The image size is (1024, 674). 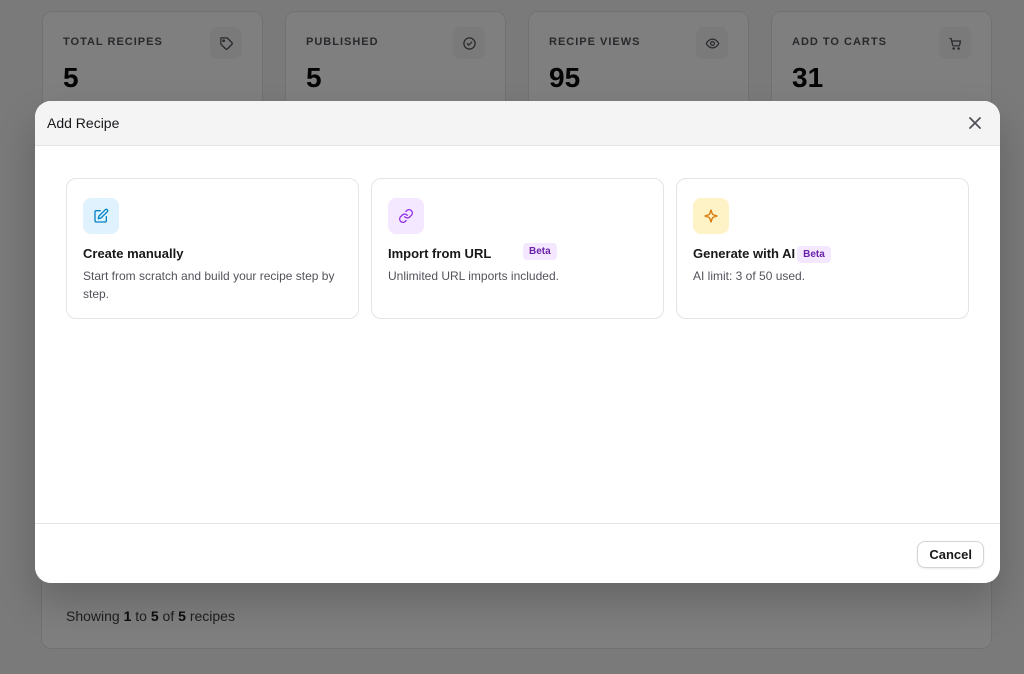 I want to click on cancel-button: Cancel, so click(x=950, y=554).